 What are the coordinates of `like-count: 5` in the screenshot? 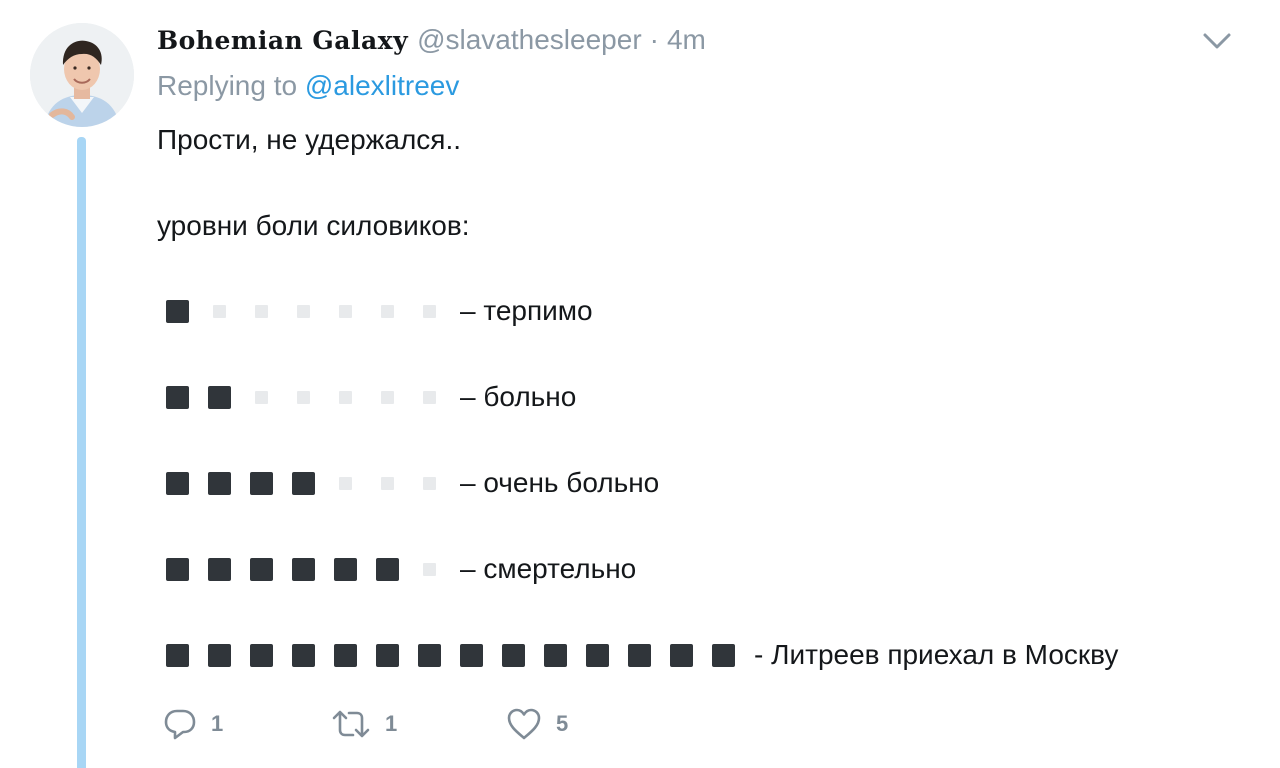 It's located at (562, 723).